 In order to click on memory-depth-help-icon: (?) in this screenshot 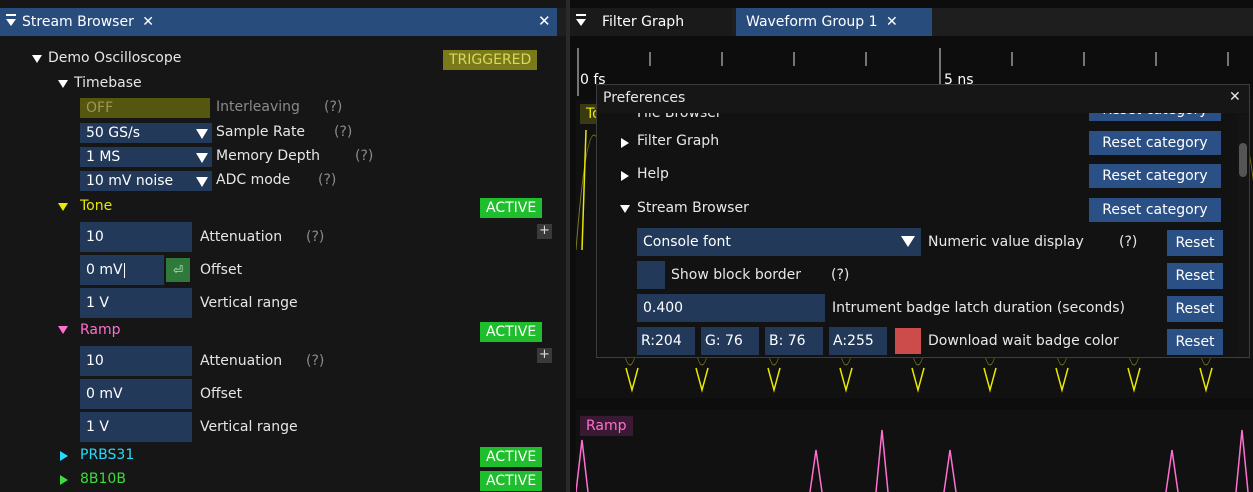, I will do `click(364, 156)`.